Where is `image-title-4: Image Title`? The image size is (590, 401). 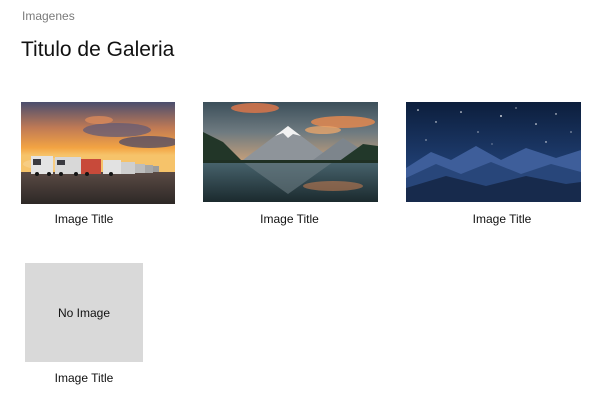
image-title-4: Image Title is located at coordinates (84, 378).